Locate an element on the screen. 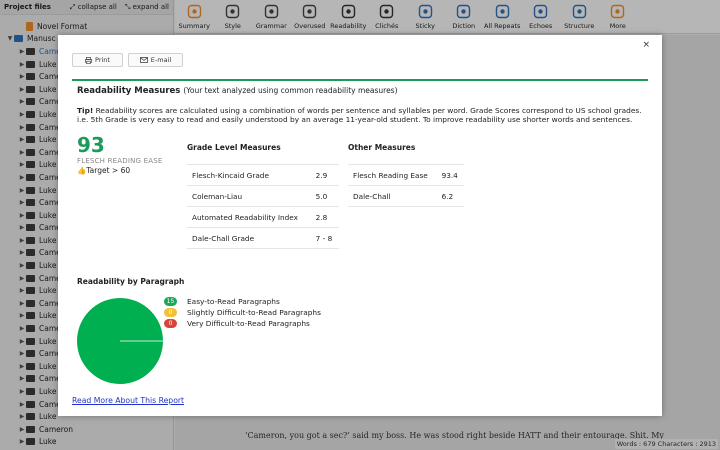  legend-label: Easy-to-Read Paragraphs is located at coordinates (233, 301).